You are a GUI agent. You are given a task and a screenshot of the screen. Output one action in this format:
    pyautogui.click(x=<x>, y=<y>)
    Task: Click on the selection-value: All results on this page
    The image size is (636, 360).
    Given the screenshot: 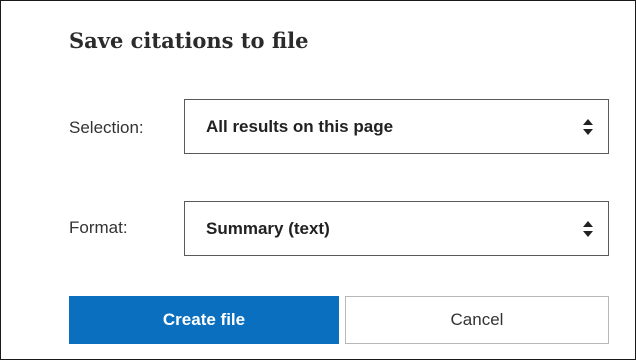 What is the action you would take?
    pyautogui.click(x=300, y=126)
    